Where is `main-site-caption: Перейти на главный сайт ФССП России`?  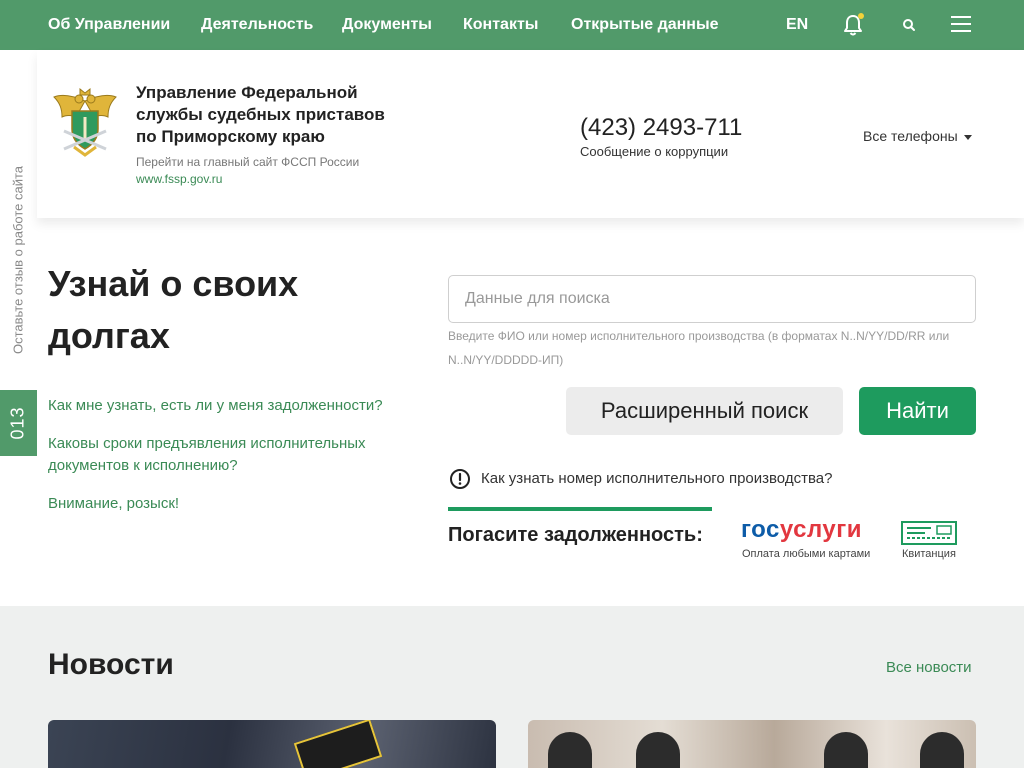
main-site-caption: Перейти на главный сайт ФССП России is located at coordinates (248, 162).